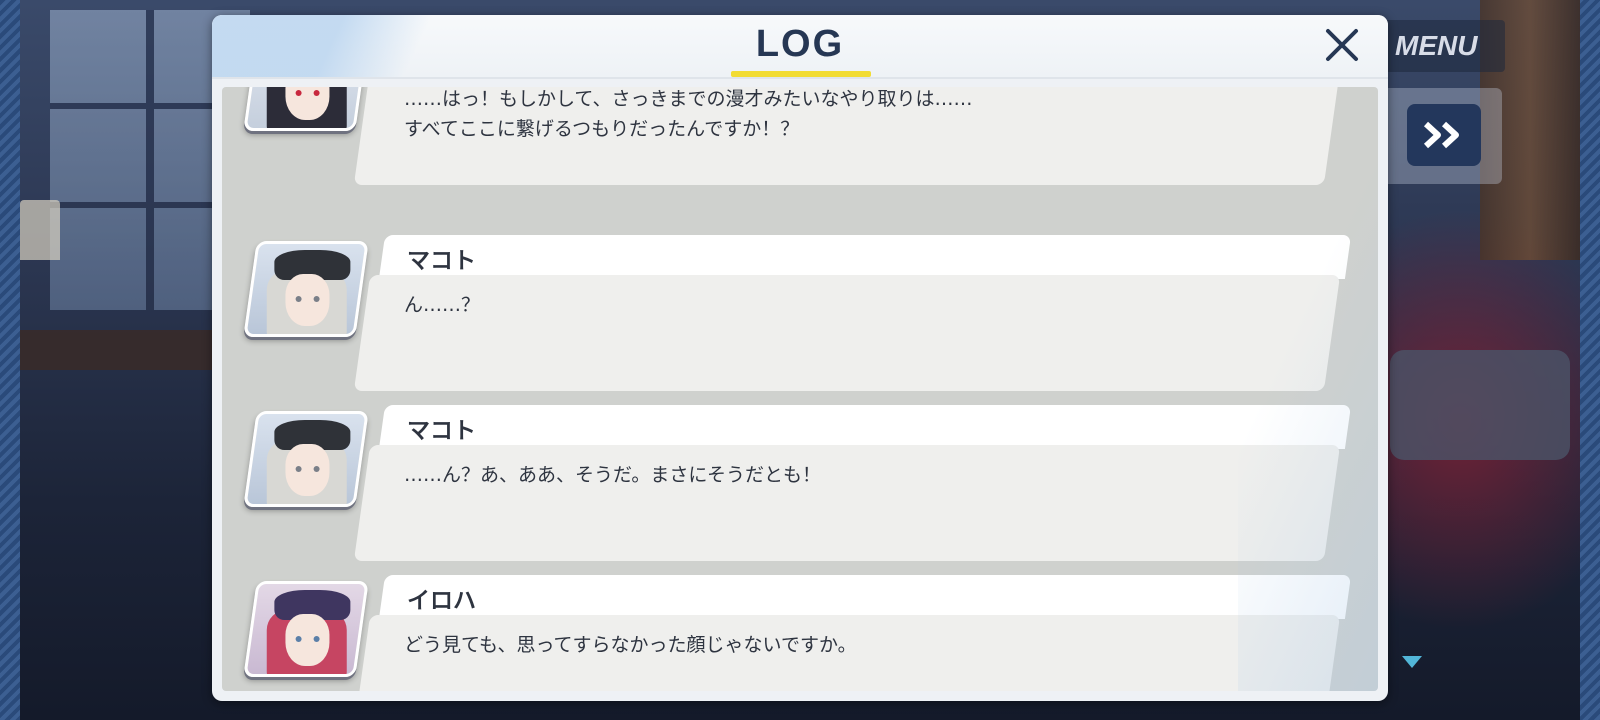 The height and width of the screenshot is (720, 1600). What do you see at coordinates (800, 44) in the screenshot?
I see `log-title: LOG` at bounding box center [800, 44].